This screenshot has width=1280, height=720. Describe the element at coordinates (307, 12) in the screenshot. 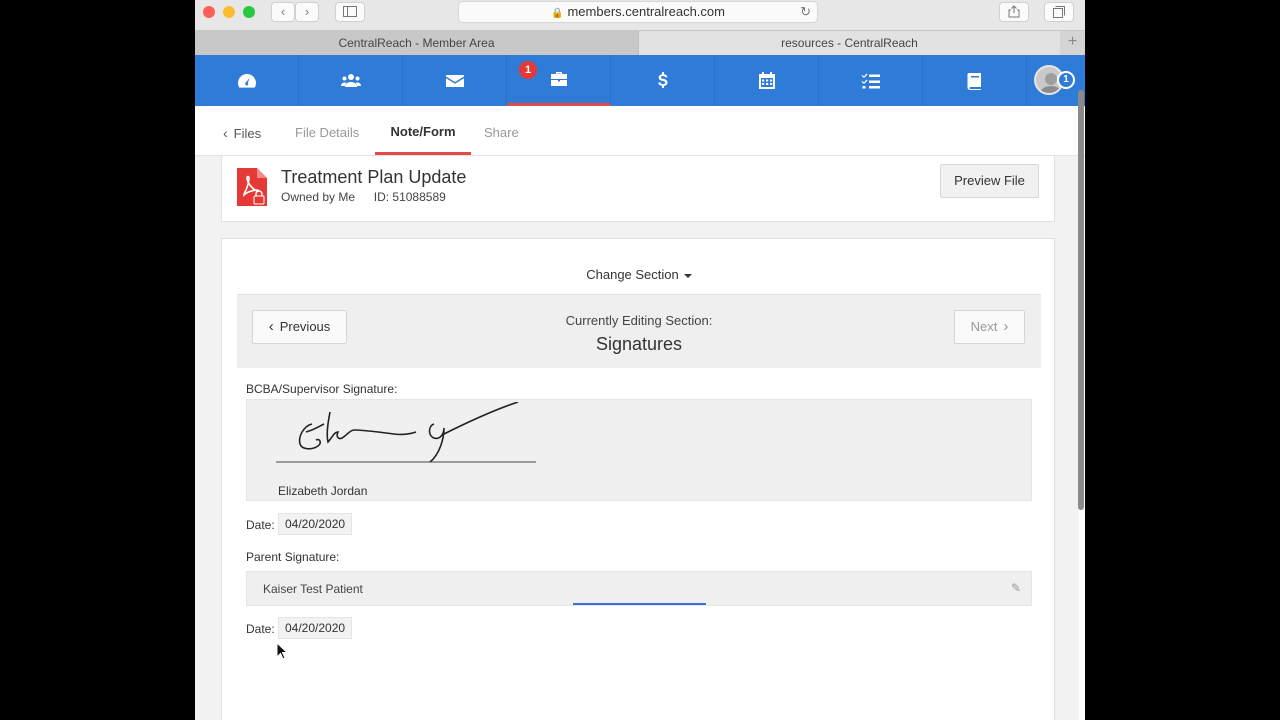

I see `forward-button: ›` at that location.